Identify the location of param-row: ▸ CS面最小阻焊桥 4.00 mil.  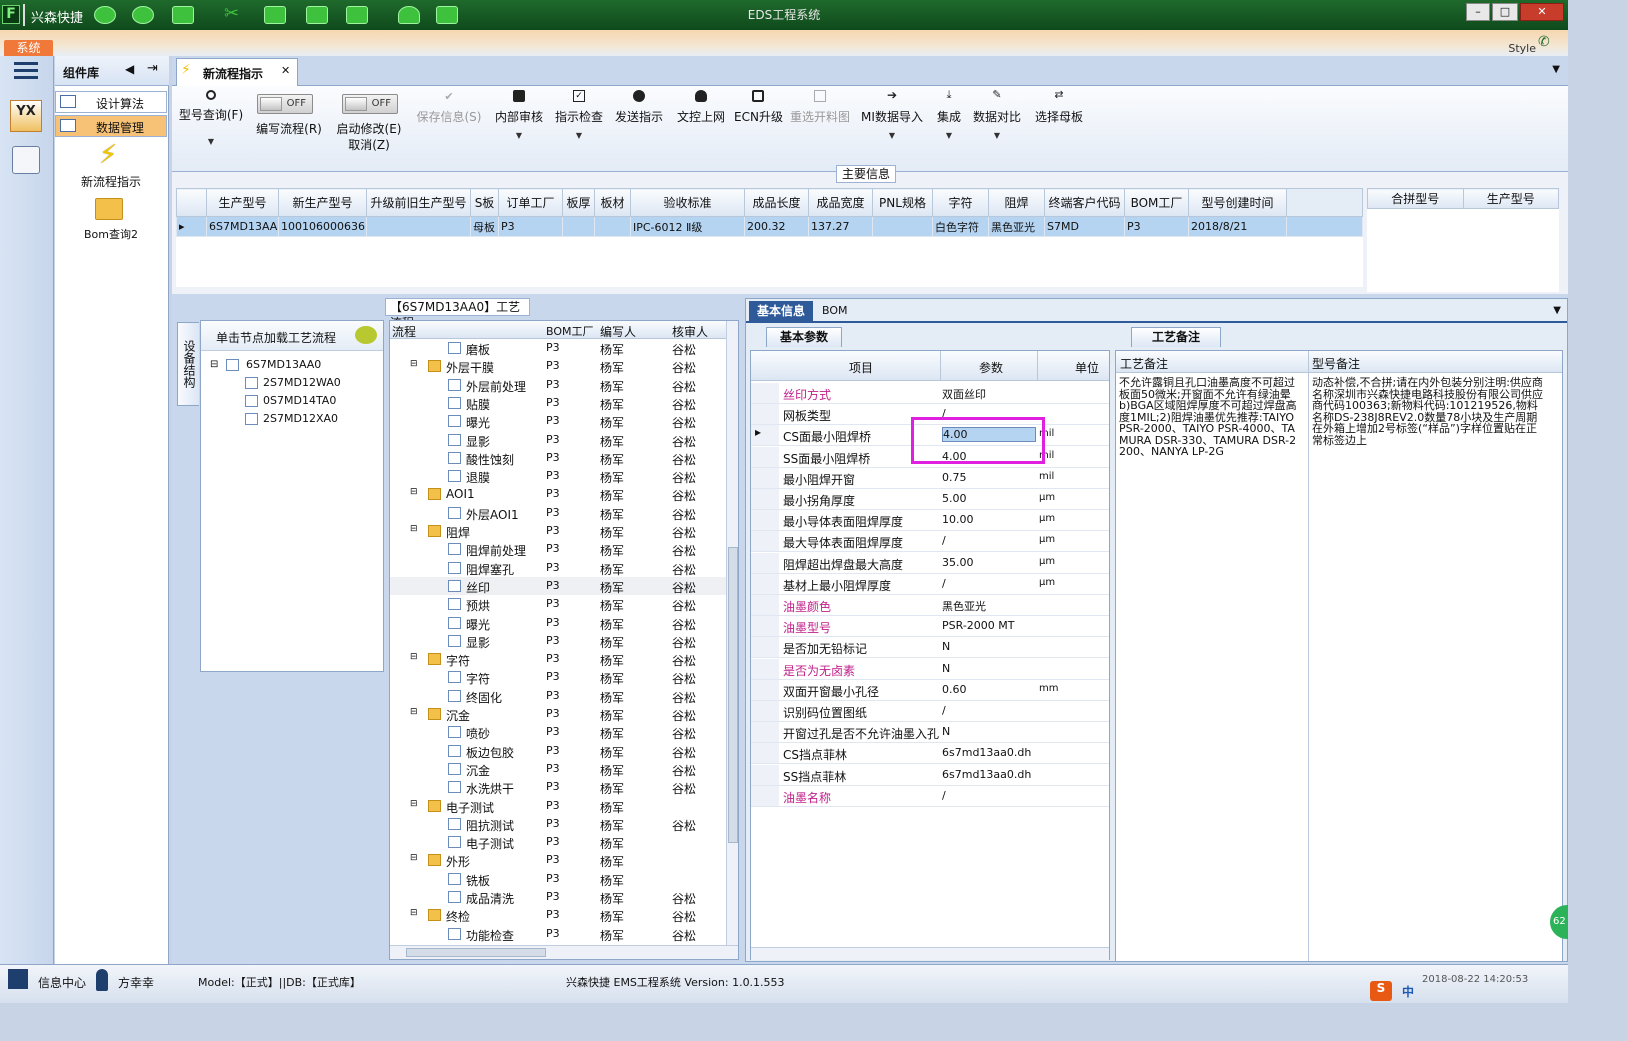
(930, 436).